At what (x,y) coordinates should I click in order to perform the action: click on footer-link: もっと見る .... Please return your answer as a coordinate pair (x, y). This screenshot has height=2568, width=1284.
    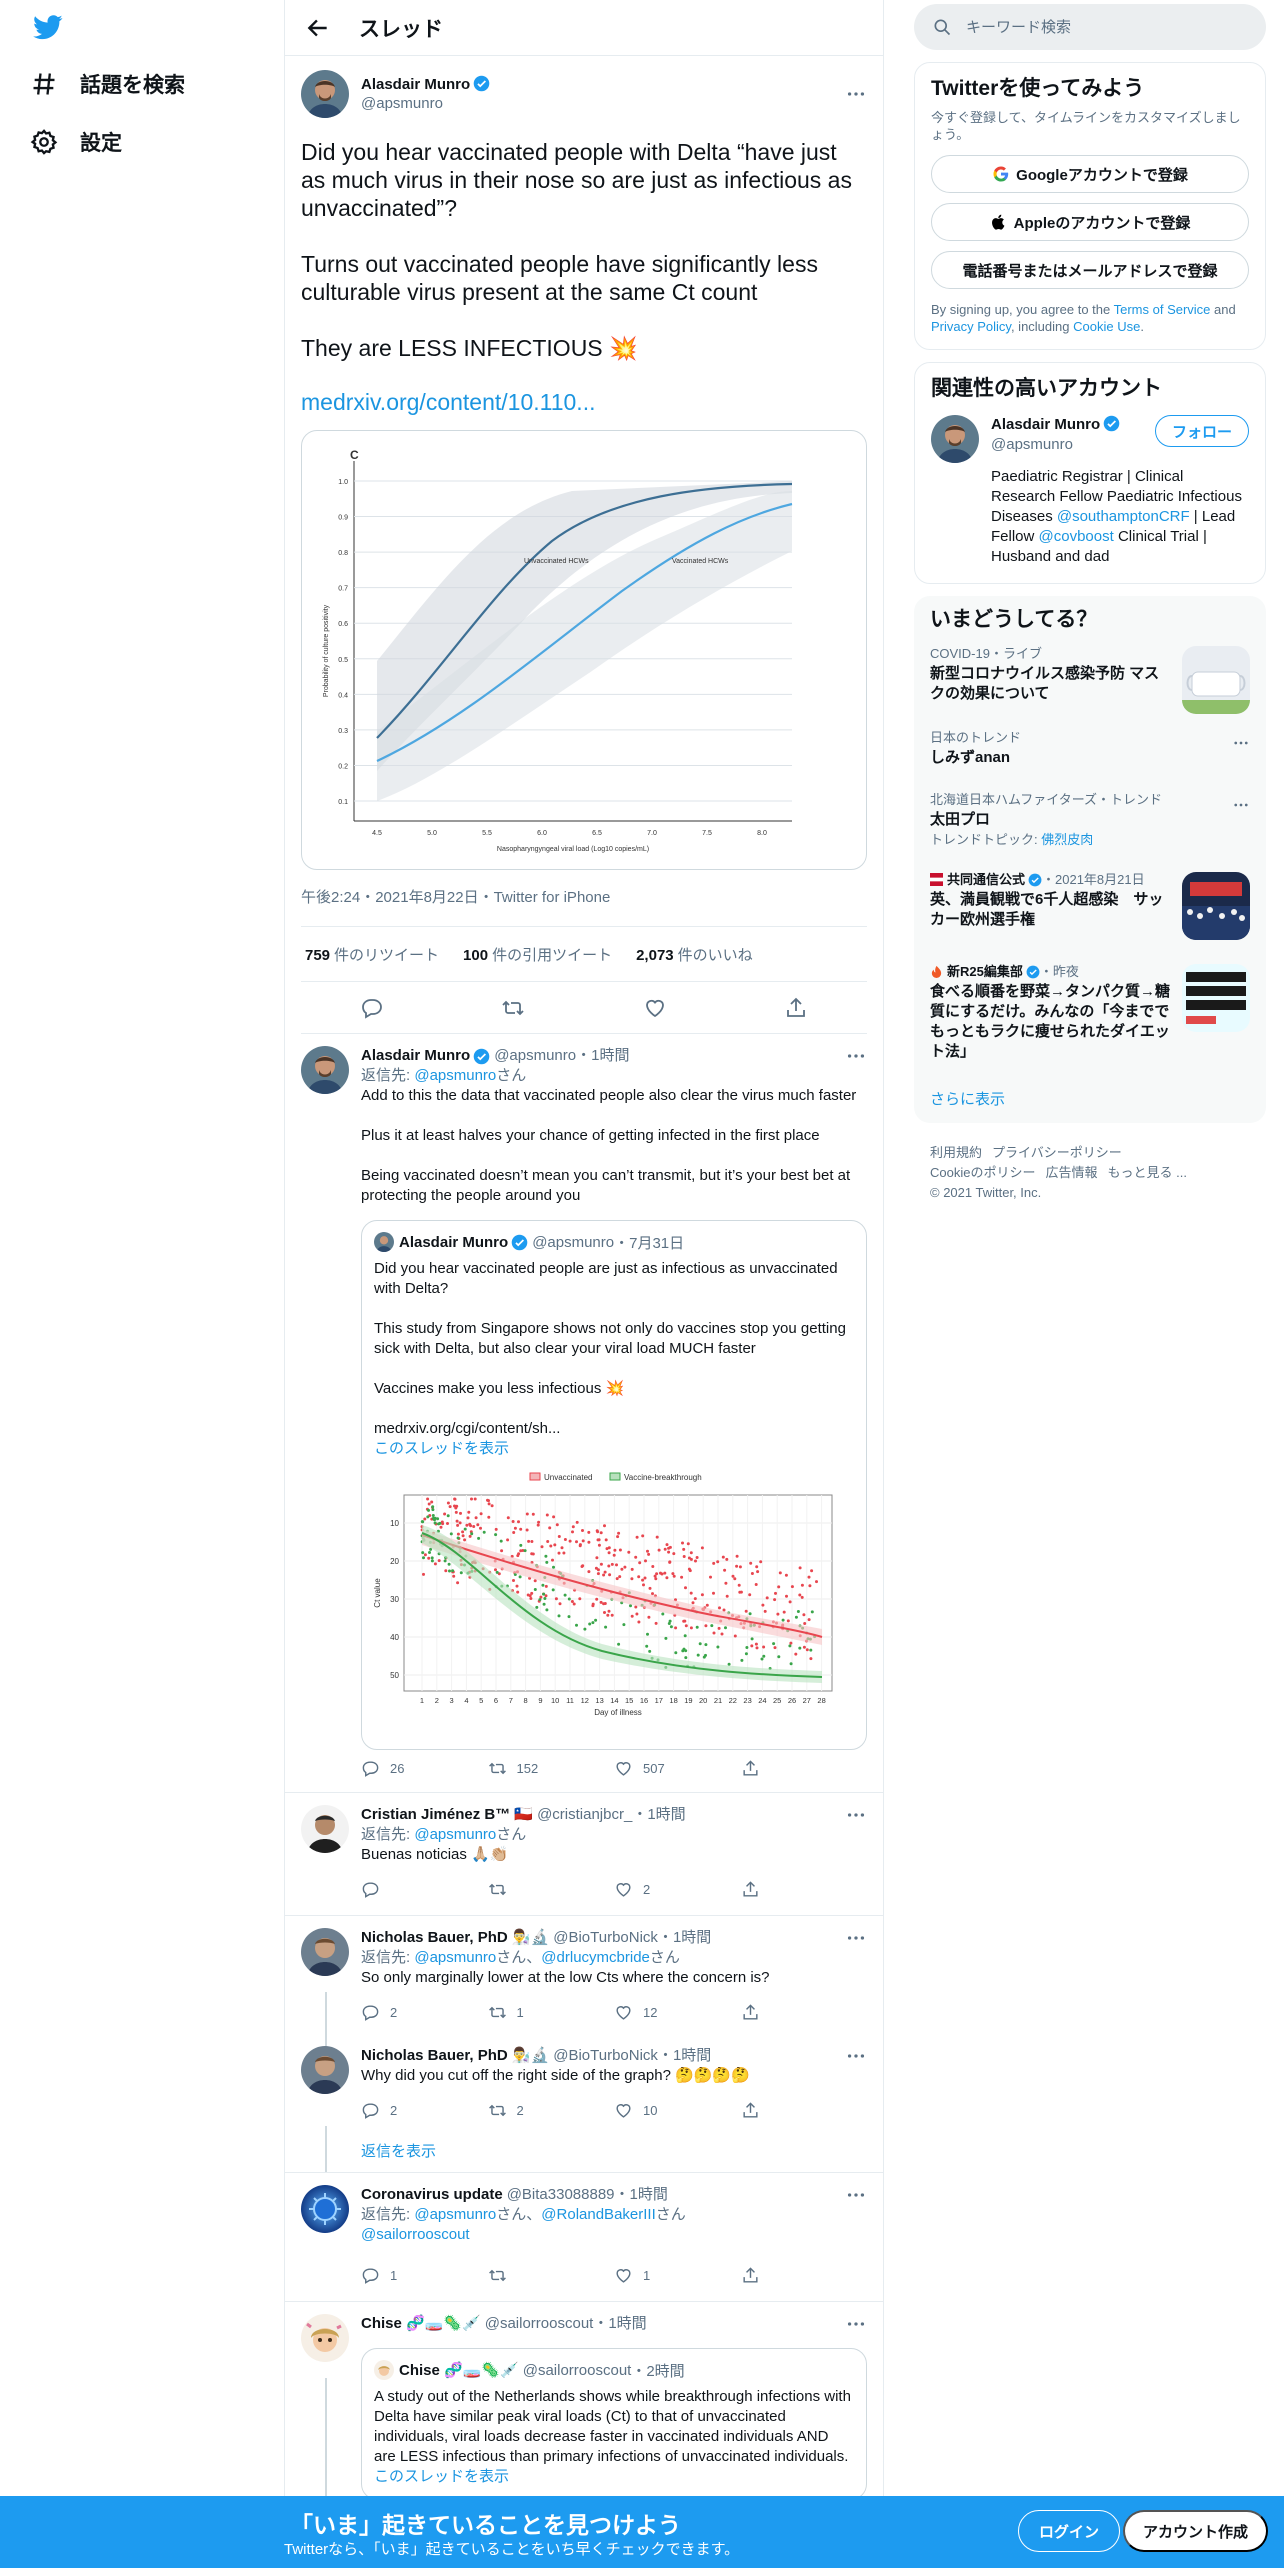
    Looking at the image, I should click on (1146, 1172).